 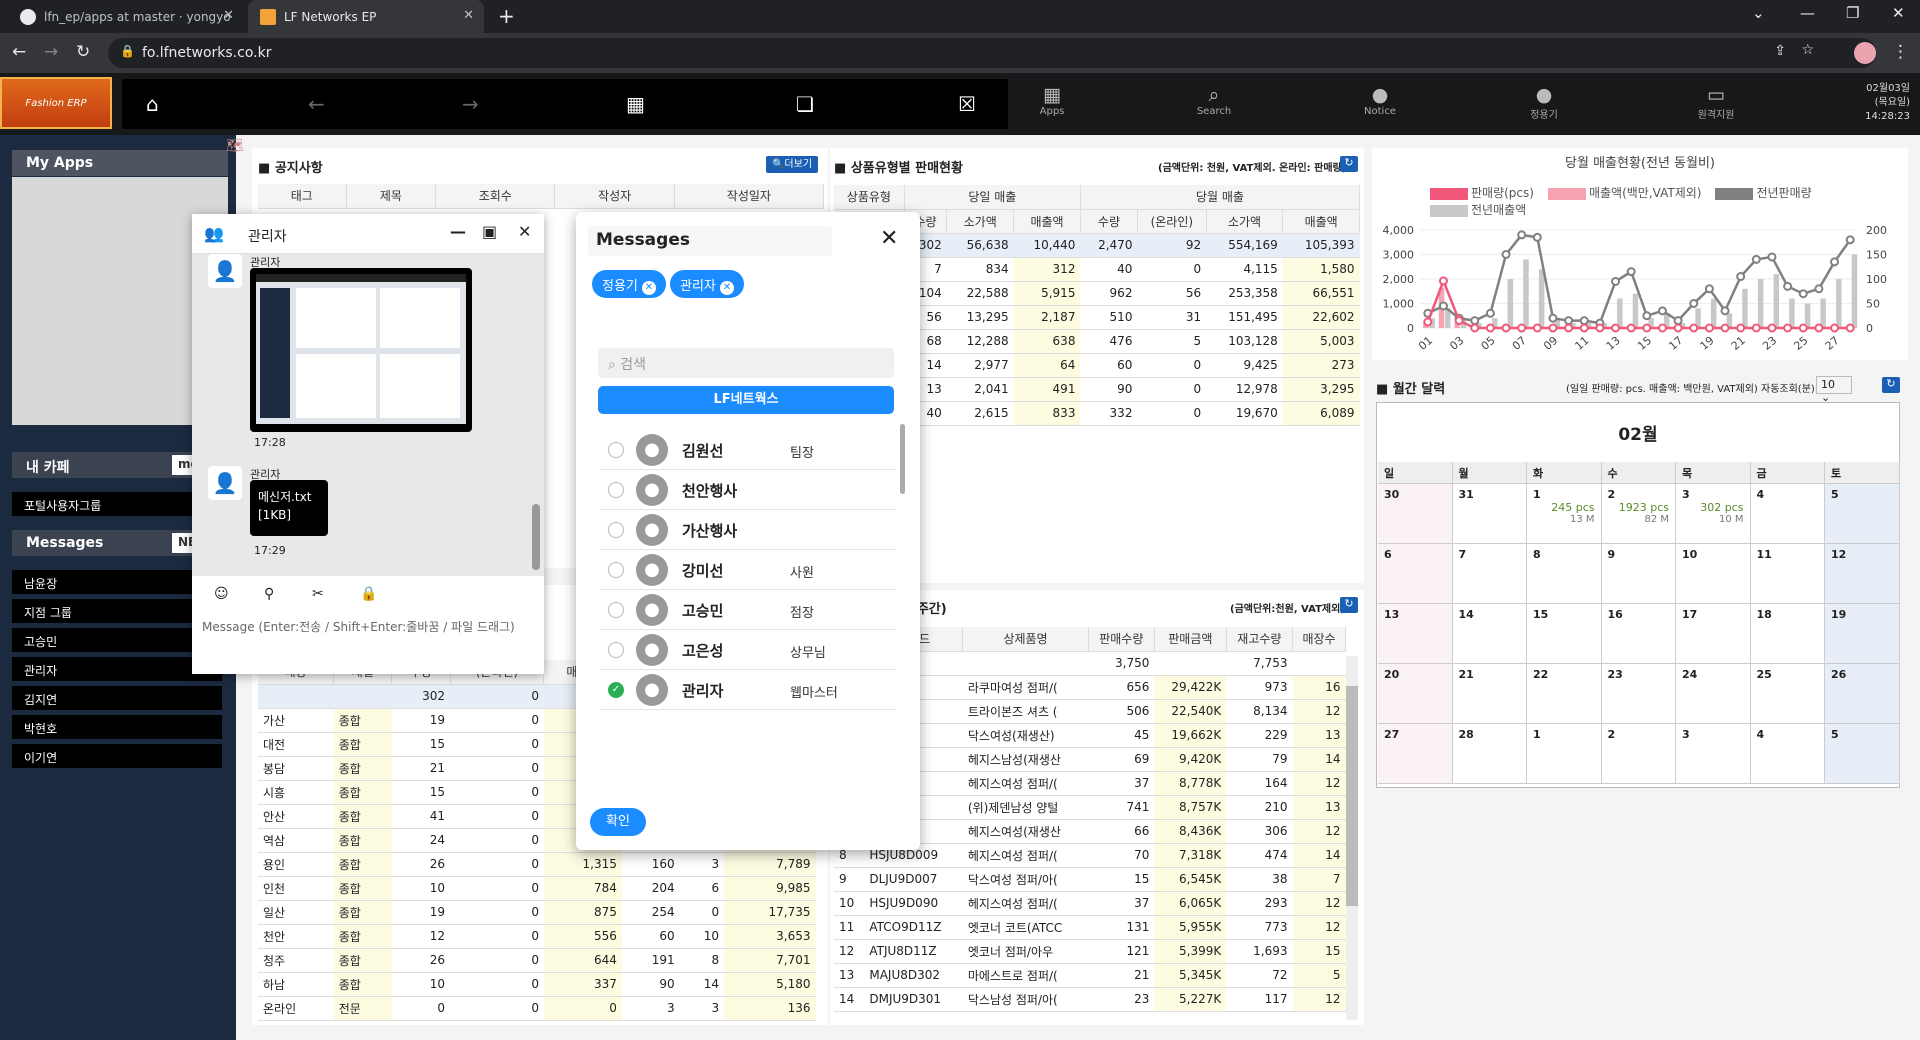 What do you see at coordinates (1544, 102) in the screenshot?
I see `nav-user: ● 정용기` at bounding box center [1544, 102].